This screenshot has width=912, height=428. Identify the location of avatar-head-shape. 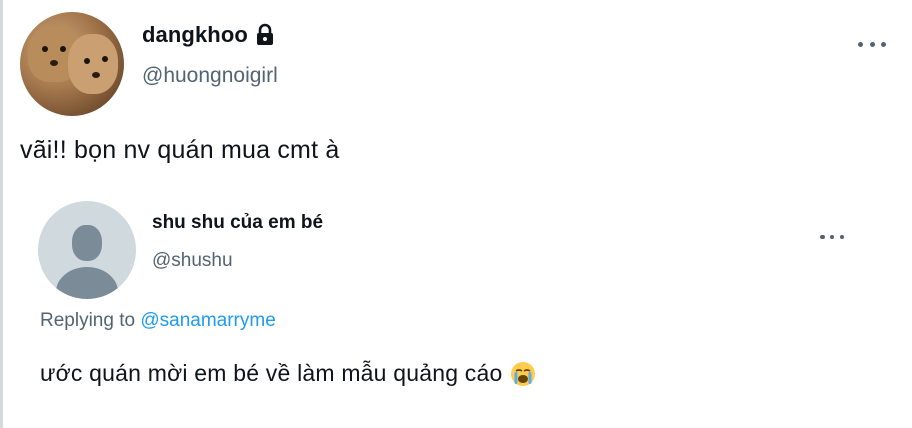
(87, 243).